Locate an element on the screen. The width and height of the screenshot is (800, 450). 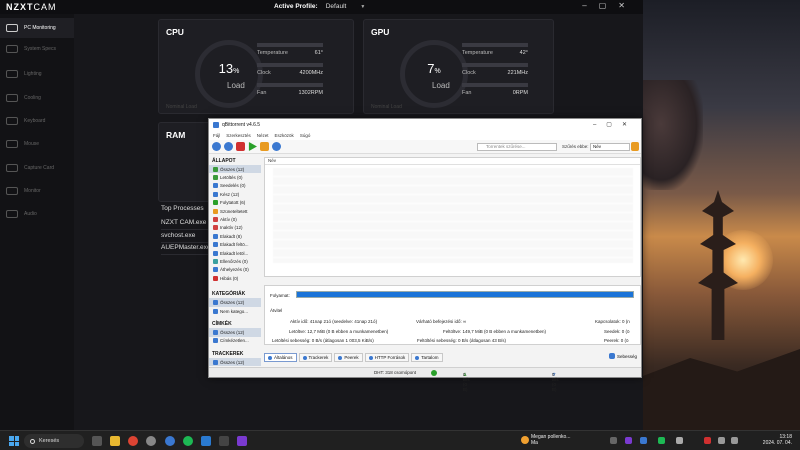
nav-audio: Audio is located at coordinates (37, 214).